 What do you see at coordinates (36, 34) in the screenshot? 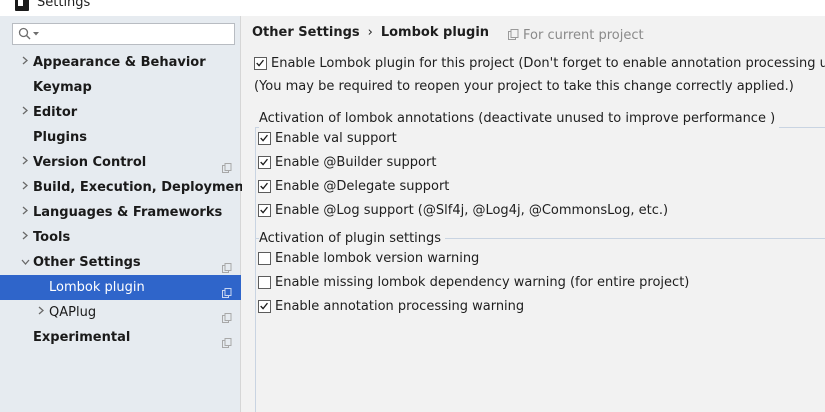
I see `search-options-chevron-icon` at bounding box center [36, 34].